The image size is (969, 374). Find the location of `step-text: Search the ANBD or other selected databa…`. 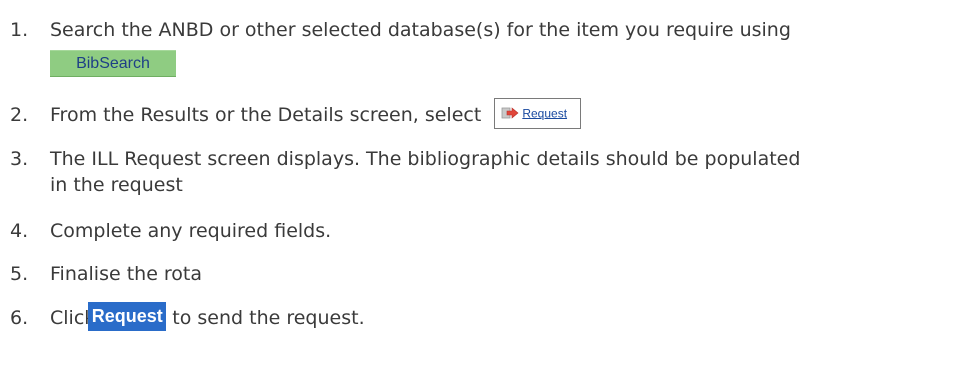

step-text: Search the ANBD or other selected databa… is located at coordinates (420, 30).